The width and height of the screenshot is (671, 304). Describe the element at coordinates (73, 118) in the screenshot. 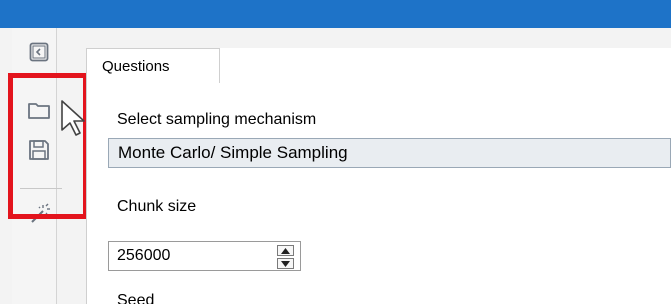

I see `mouse-cursor-icon` at that location.